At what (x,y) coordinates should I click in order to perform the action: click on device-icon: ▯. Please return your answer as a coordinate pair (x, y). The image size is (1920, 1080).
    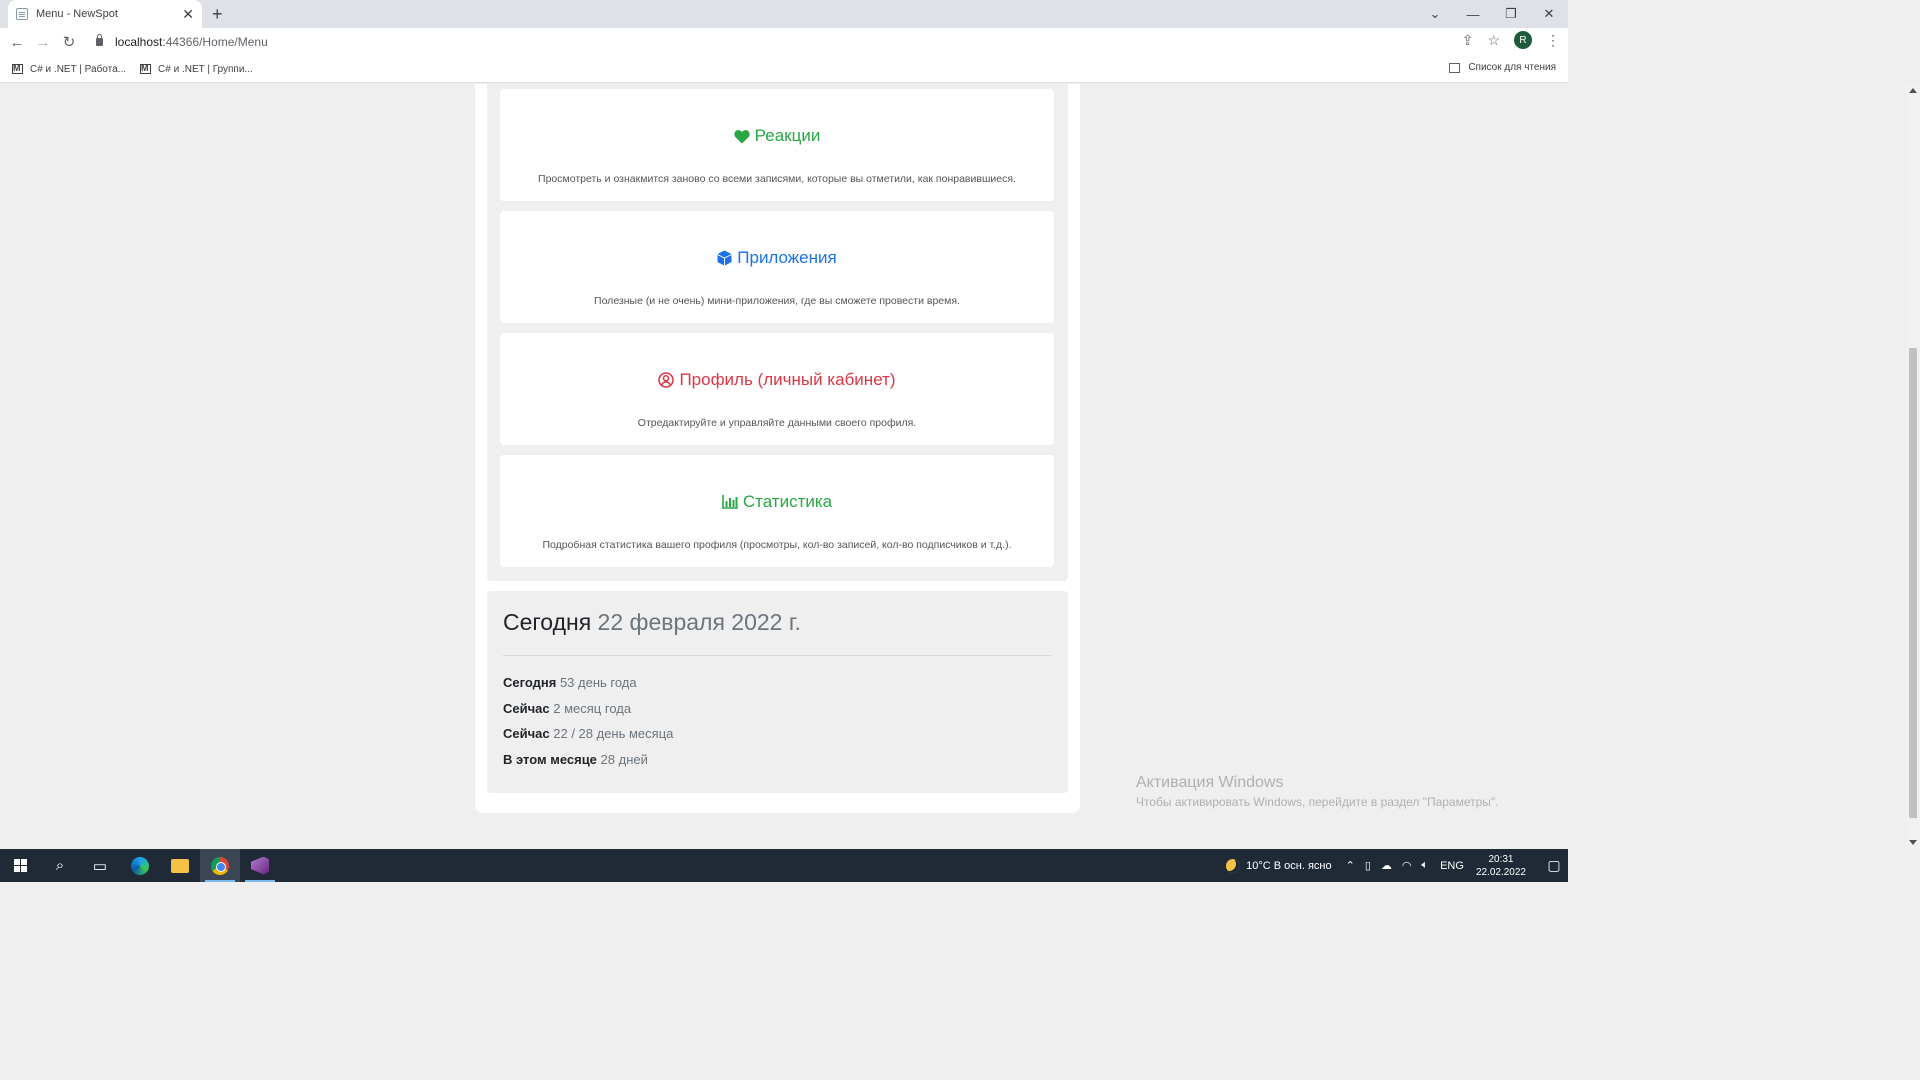
    Looking at the image, I should click on (1368, 865).